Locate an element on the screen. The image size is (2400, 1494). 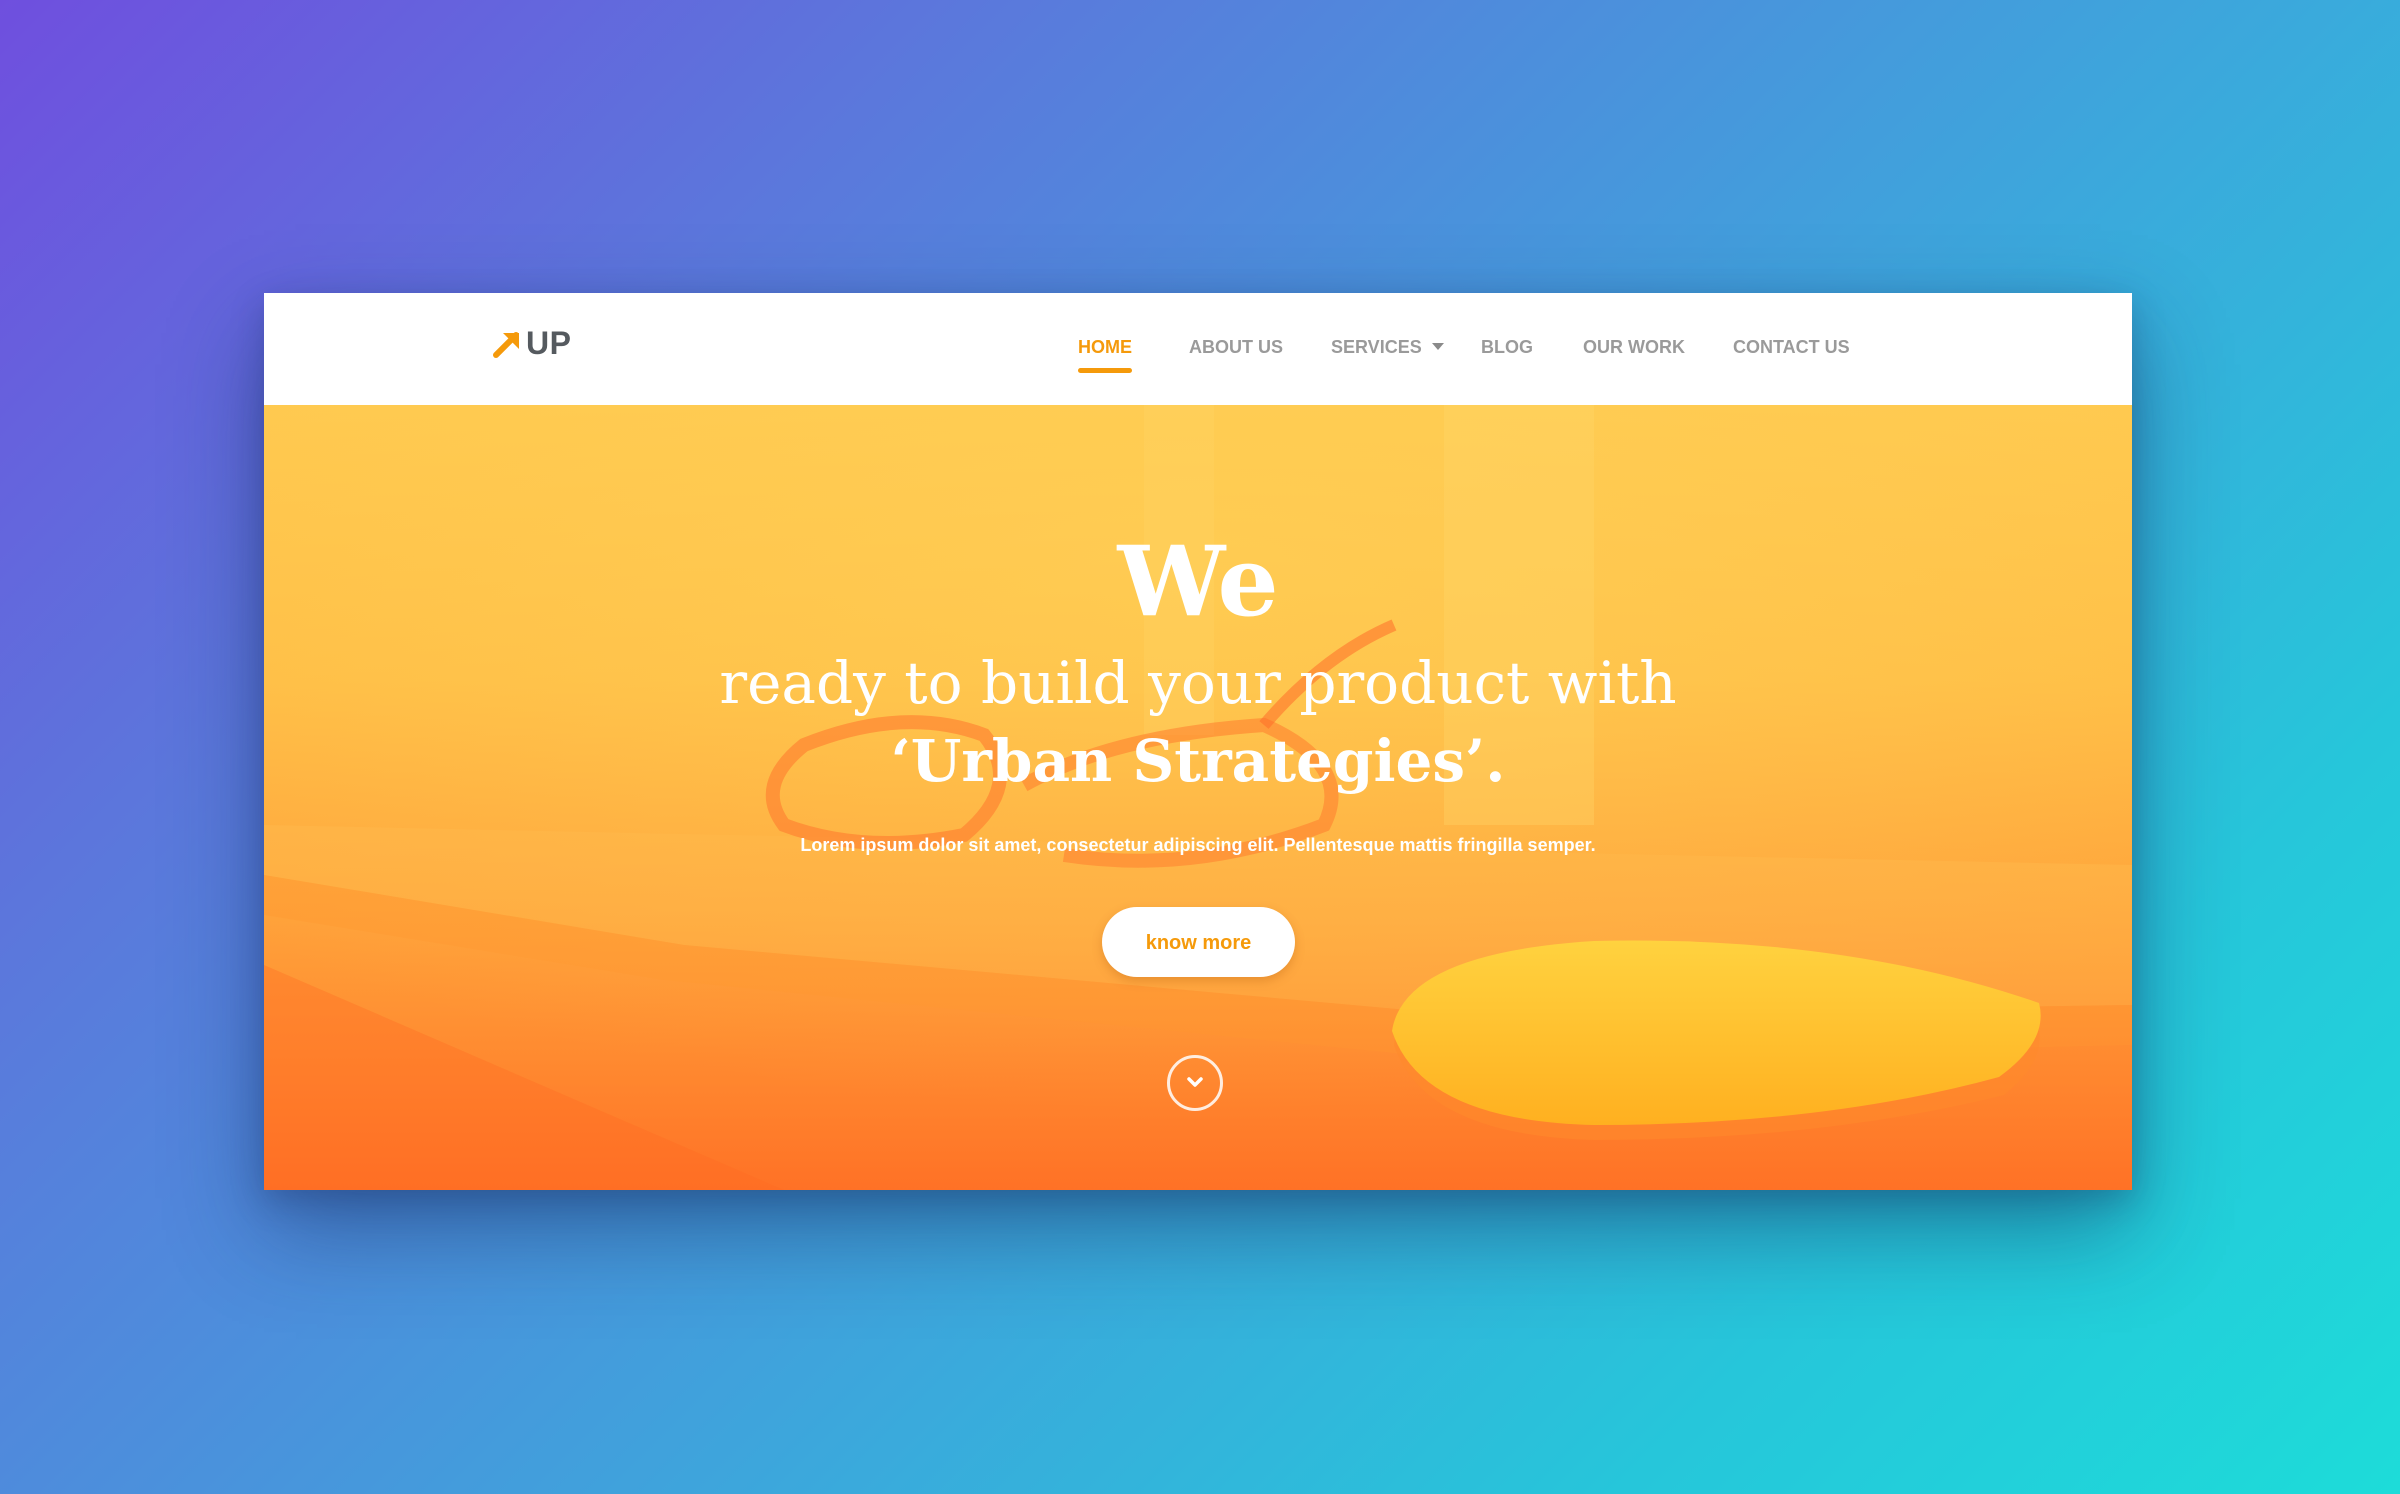
nav-item-contact-us: CONTACT US is located at coordinates (1791, 347).